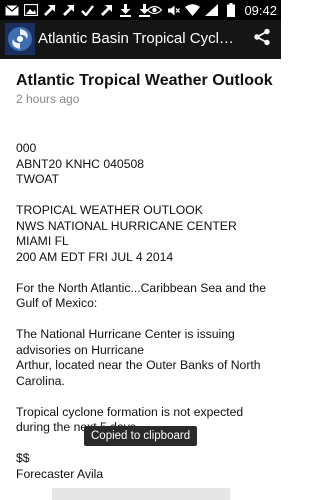 The height and width of the screenshot is (500, 320). I want to click on article-line: 200 AM EDT FRI JUL 4 2014, so click(95, 256).